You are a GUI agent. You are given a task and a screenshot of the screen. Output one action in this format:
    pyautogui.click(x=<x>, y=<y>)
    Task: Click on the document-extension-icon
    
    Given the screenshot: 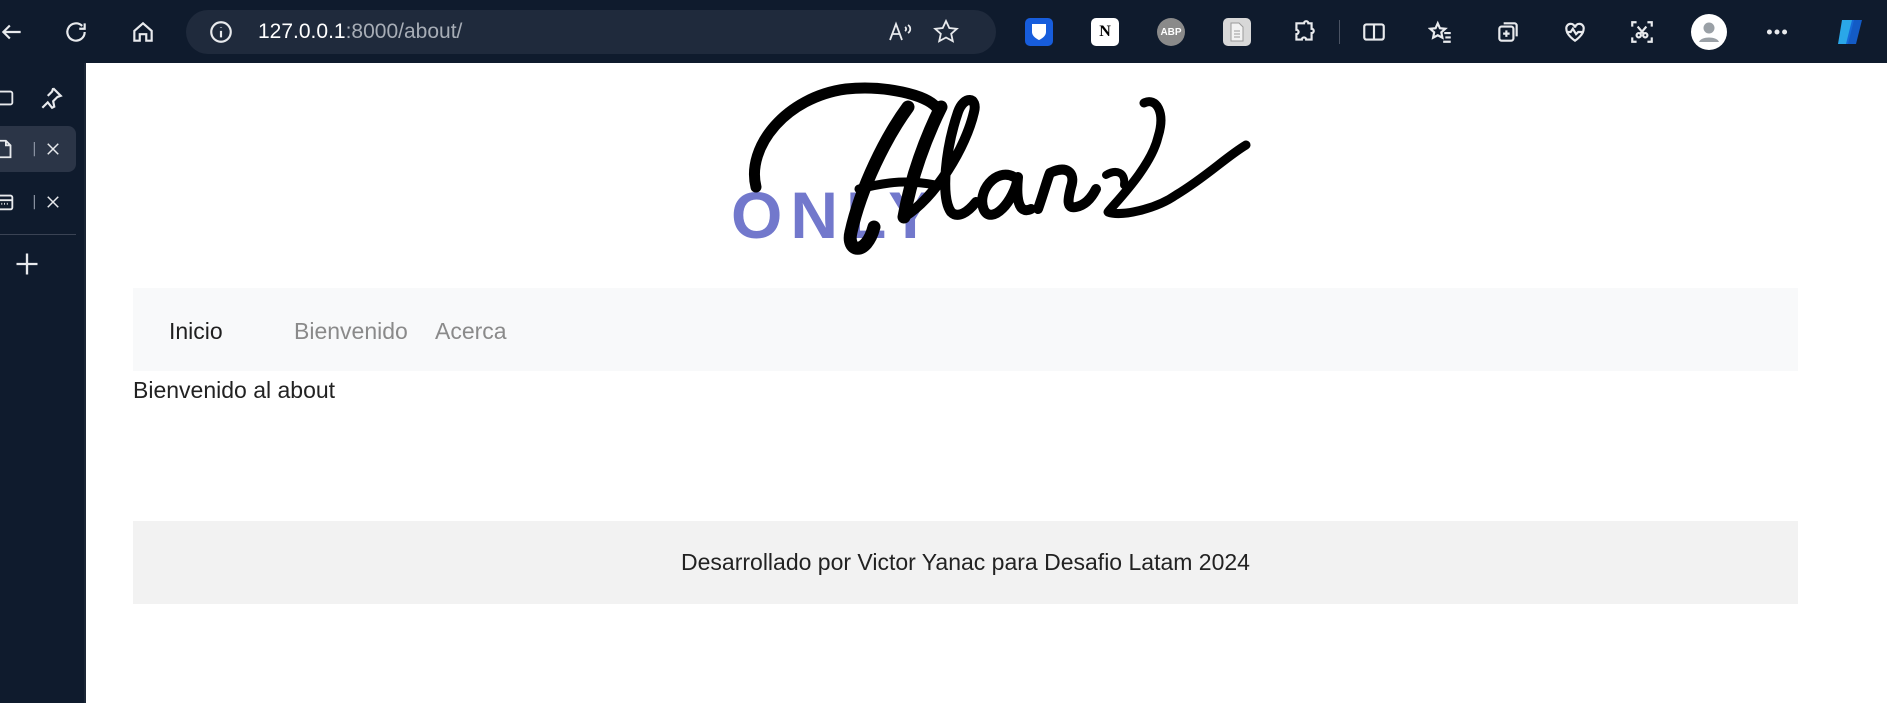 What is the action you would take?
    pyautogui.click(x=1237, y=32)
    